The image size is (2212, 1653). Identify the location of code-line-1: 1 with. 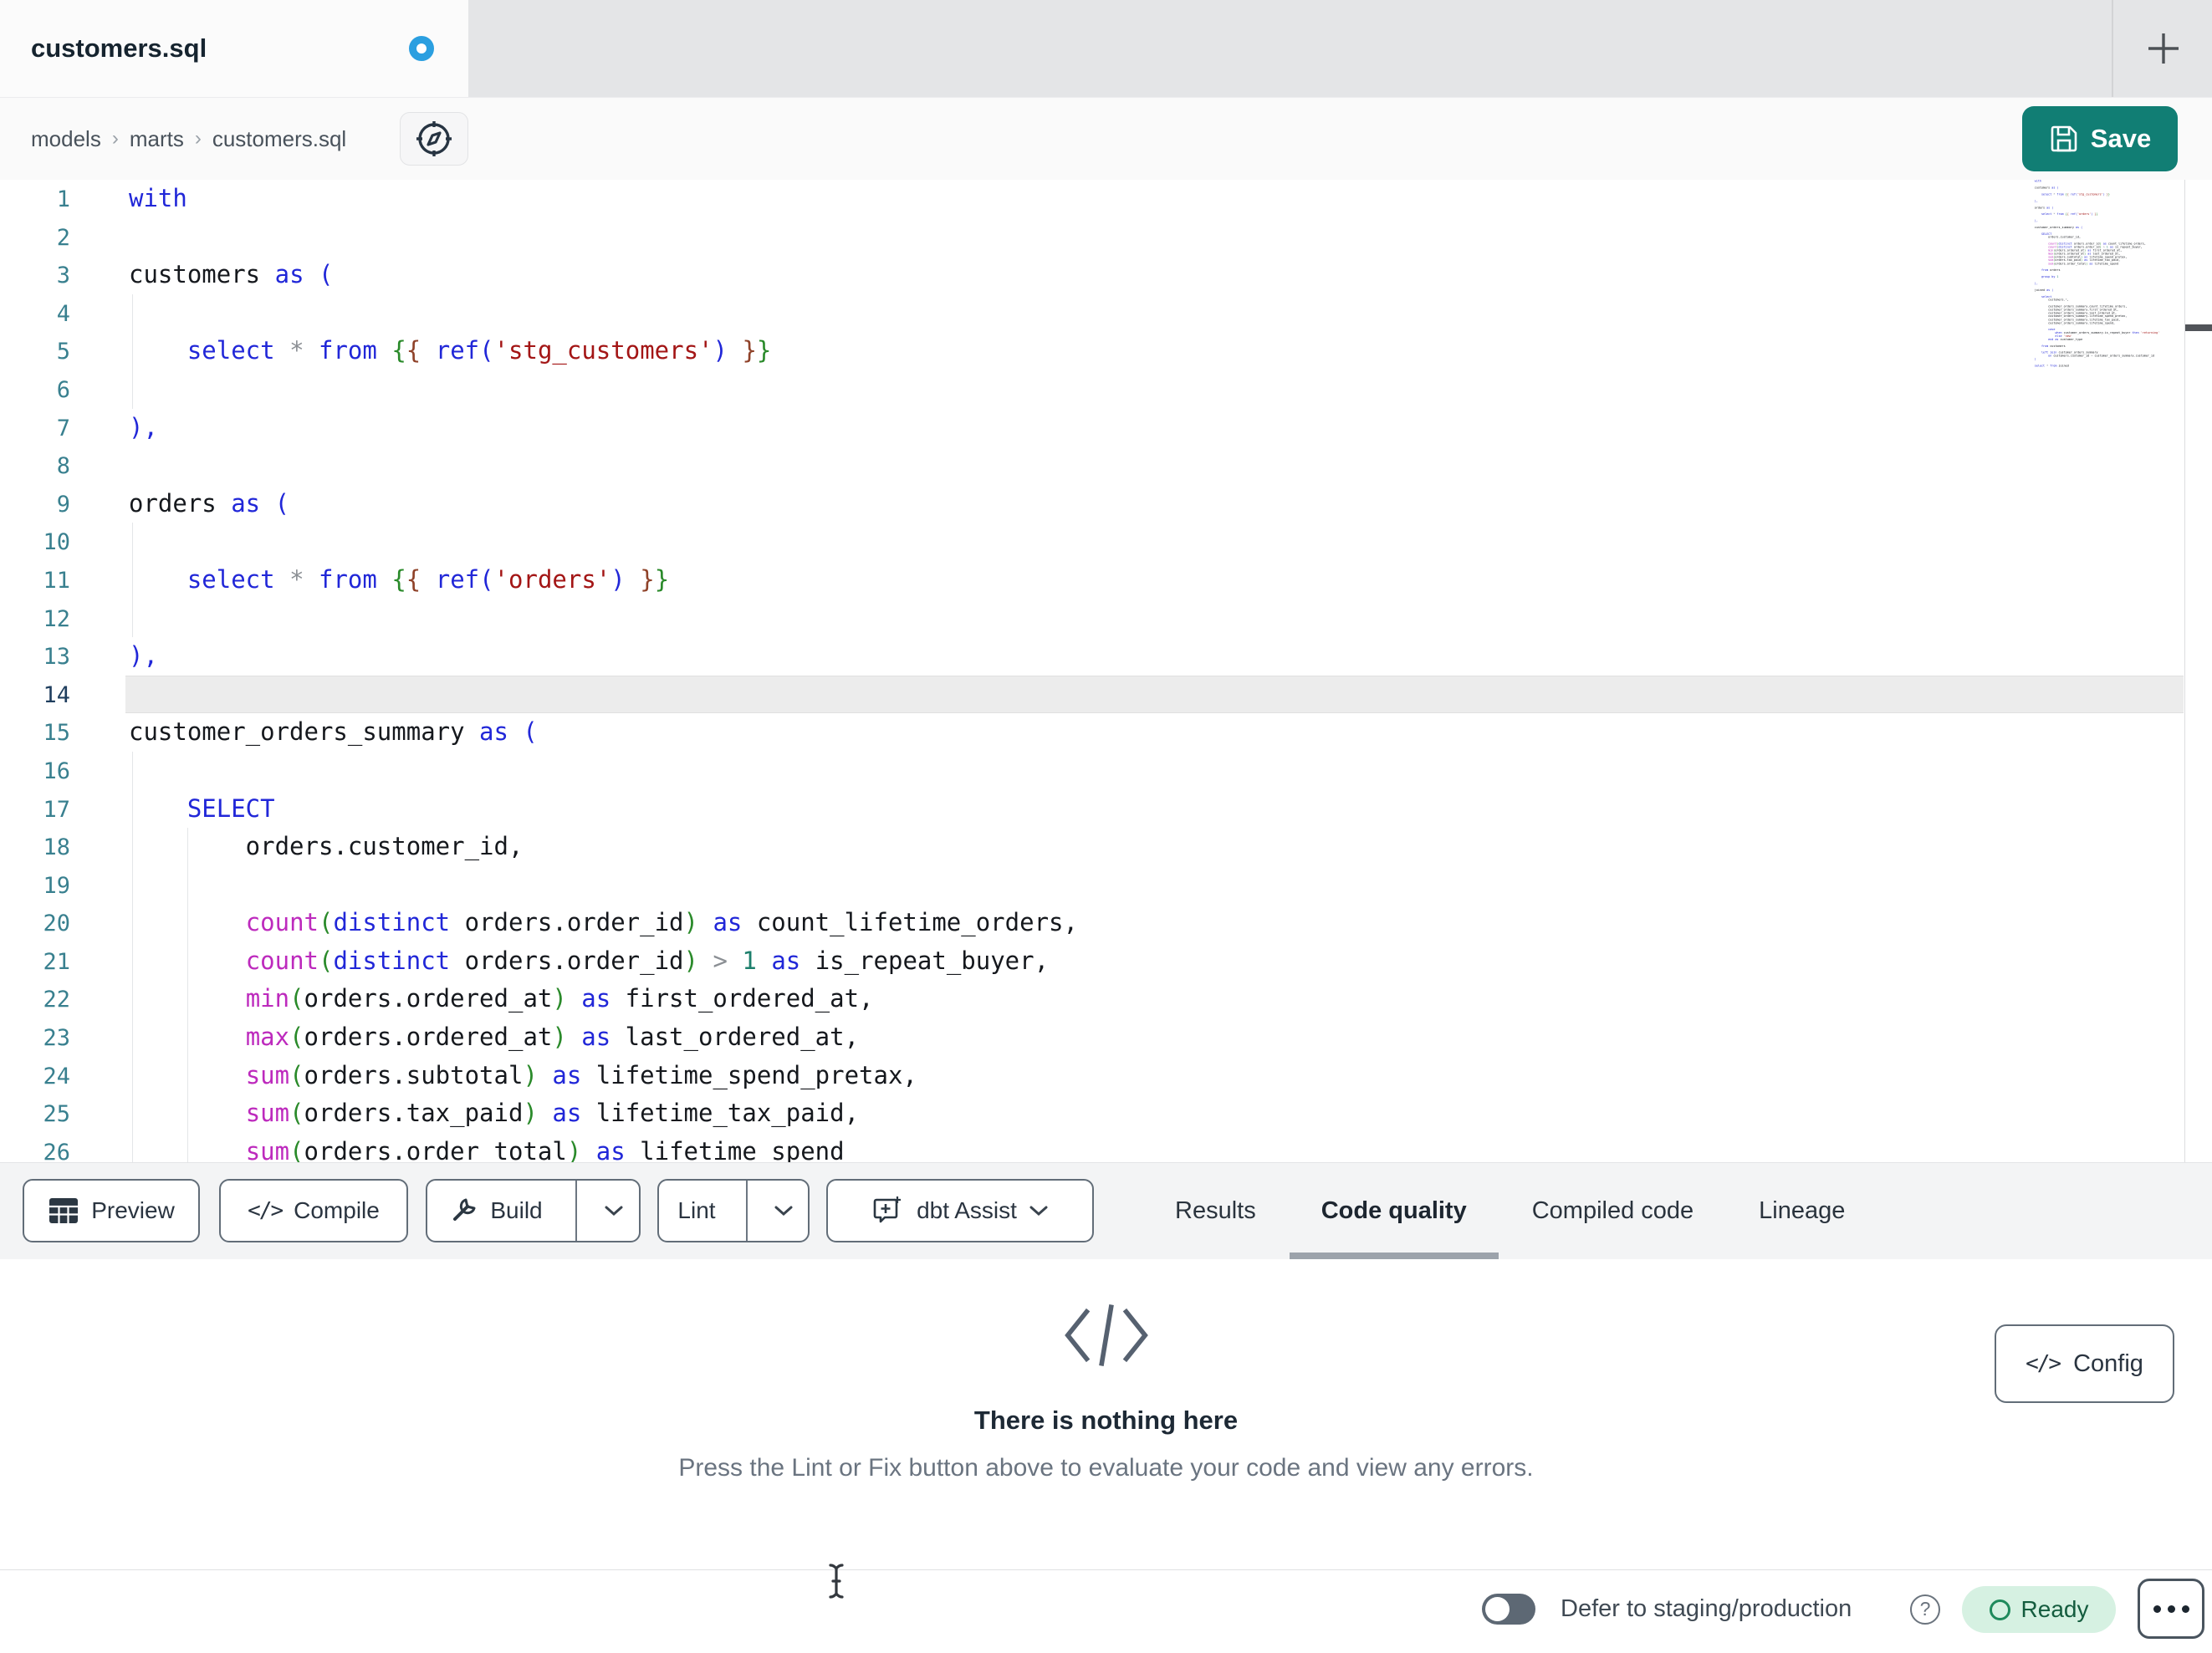
(1106, 199).